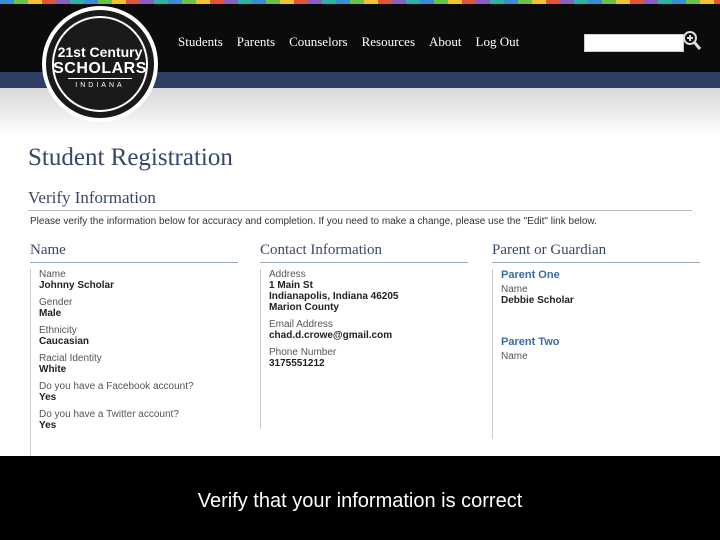 This screenshot has width=720, height=540. What do you see at coordinates (537, 300) in the screenshot?
I see `field-value: Debbie Scholar` at bounding box center [537, 300].